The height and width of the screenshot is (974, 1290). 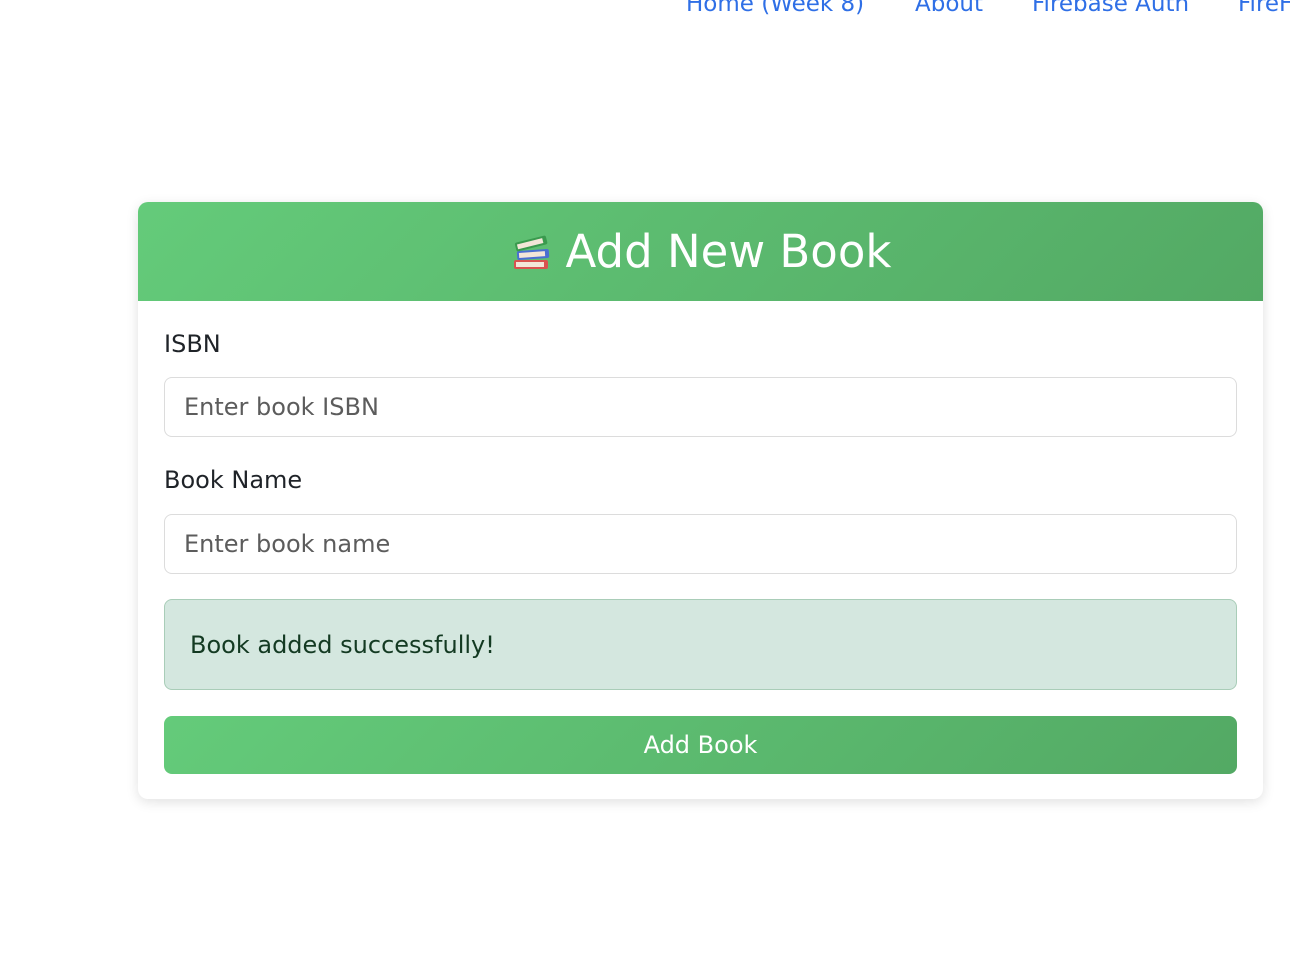 What do you see at coordinates (700, 745) in the screenshot?
I see `add-book-button: Add Book` at bounding box center [700, 745].